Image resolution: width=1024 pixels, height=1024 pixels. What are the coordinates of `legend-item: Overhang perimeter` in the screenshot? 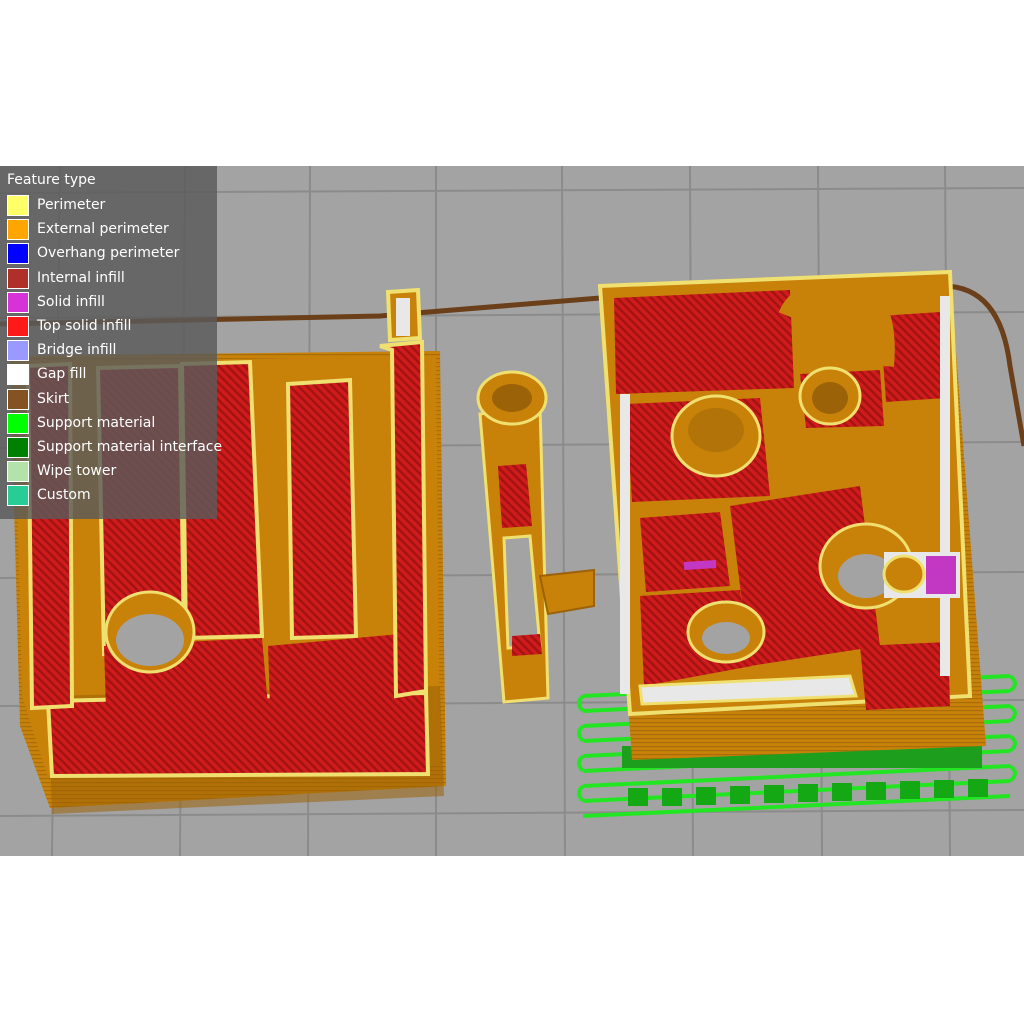 It's located at (109, 254).